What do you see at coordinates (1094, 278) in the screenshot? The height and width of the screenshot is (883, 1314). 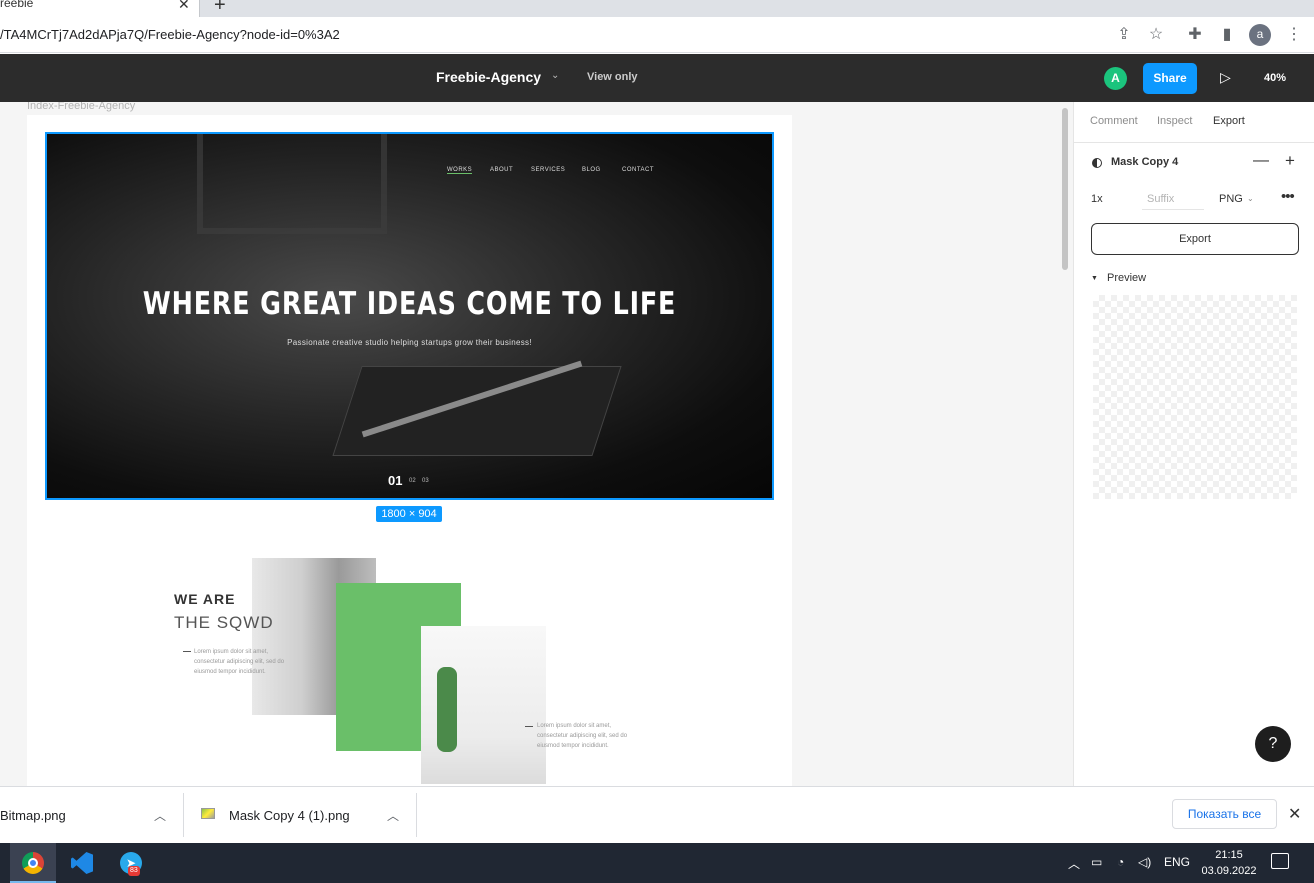 I see `collapse-triangle-icon: ▼` at bounding box center [1094, 278].